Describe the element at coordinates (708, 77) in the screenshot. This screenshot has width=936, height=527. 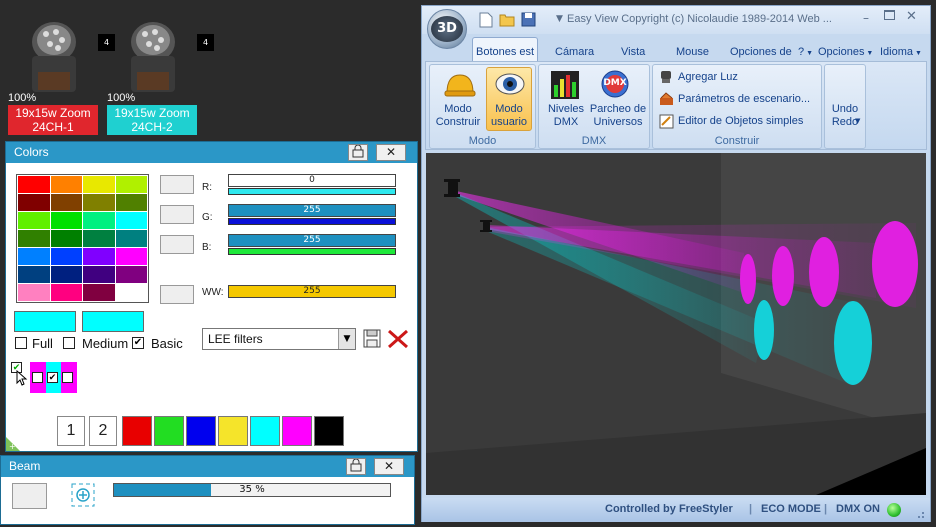
I see `agregar-luz-button: Agregar Luz` at that location.